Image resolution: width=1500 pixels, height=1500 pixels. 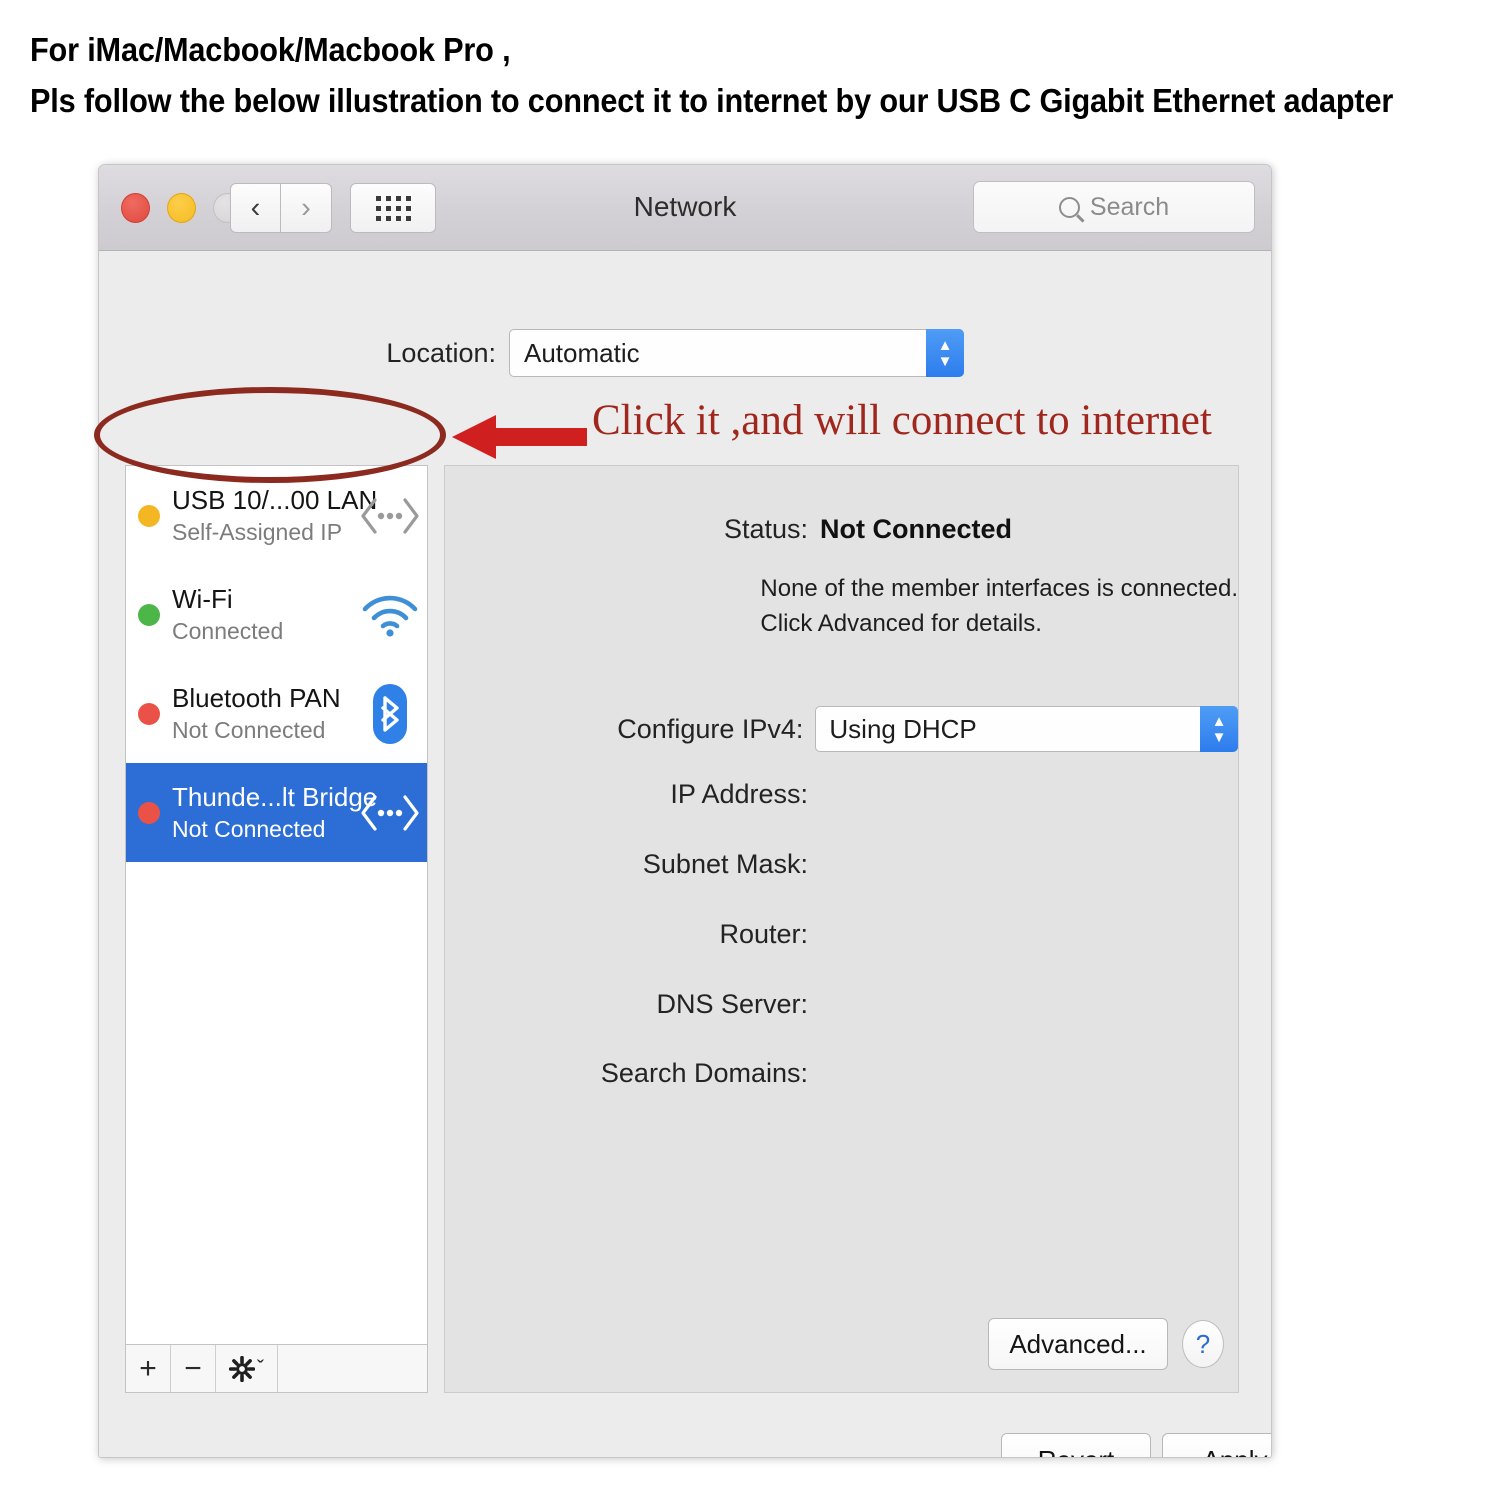 I want to click on search-placeholder: Search, so click(x=1129, y=206).